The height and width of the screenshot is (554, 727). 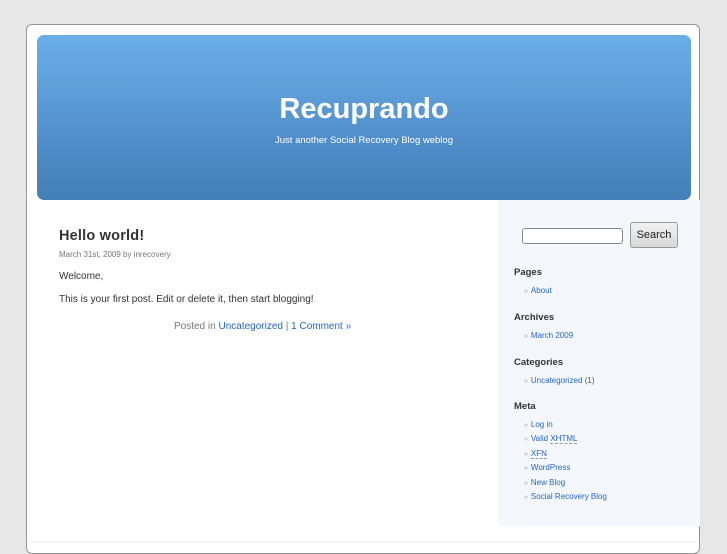 I want to click on xhtml-abbr: XHTML, so click(x=564, y=439).